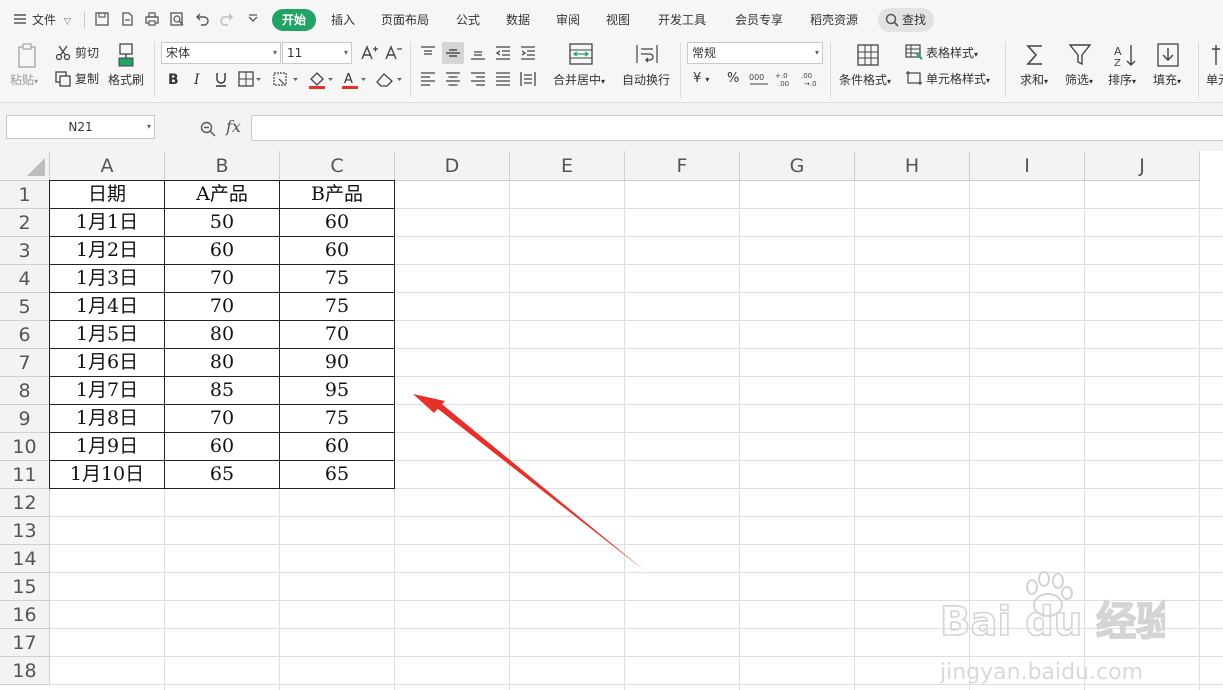 Image resolution: width=1223 pixels, height=690 pixels. Describe the element at coordinates (107, 166) in the screenshot. I see `column-header-a: A` at that location.